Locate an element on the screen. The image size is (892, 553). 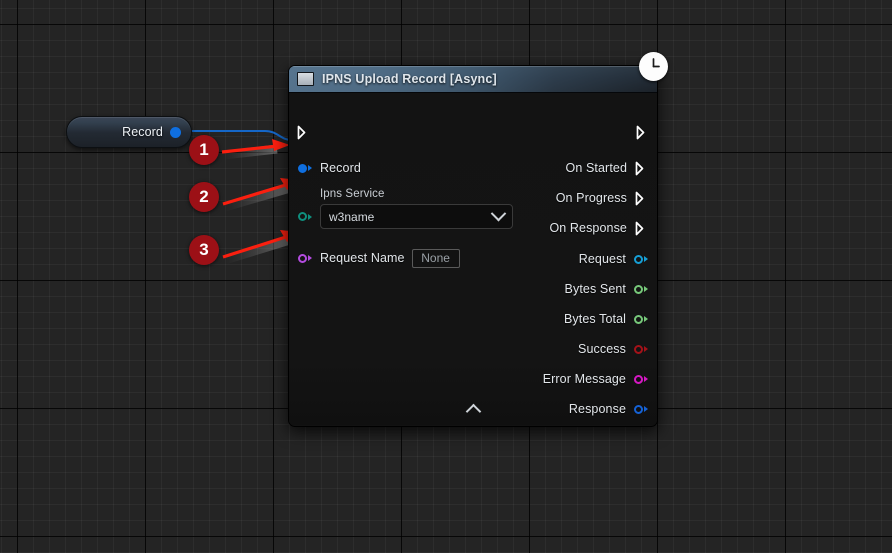
clock-icon is located at coordinates (653, 66).